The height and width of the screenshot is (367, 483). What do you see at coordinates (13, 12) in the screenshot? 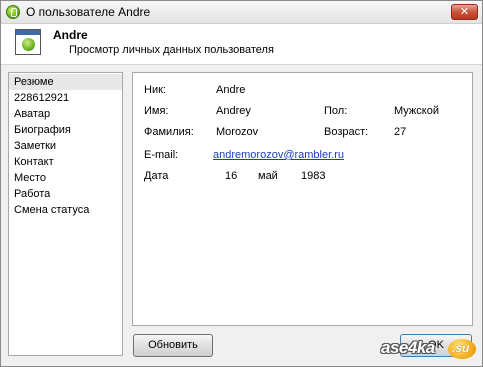
I see `app-icon` at bounding box center [13, 12].